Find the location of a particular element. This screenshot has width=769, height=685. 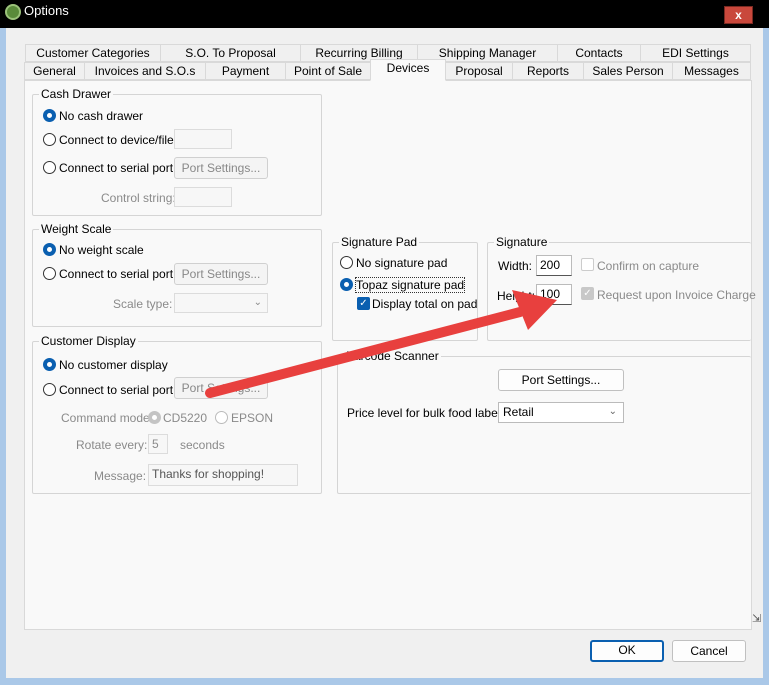

no-weight-scale-label: No weight scale is located at coordinates (101, 250).